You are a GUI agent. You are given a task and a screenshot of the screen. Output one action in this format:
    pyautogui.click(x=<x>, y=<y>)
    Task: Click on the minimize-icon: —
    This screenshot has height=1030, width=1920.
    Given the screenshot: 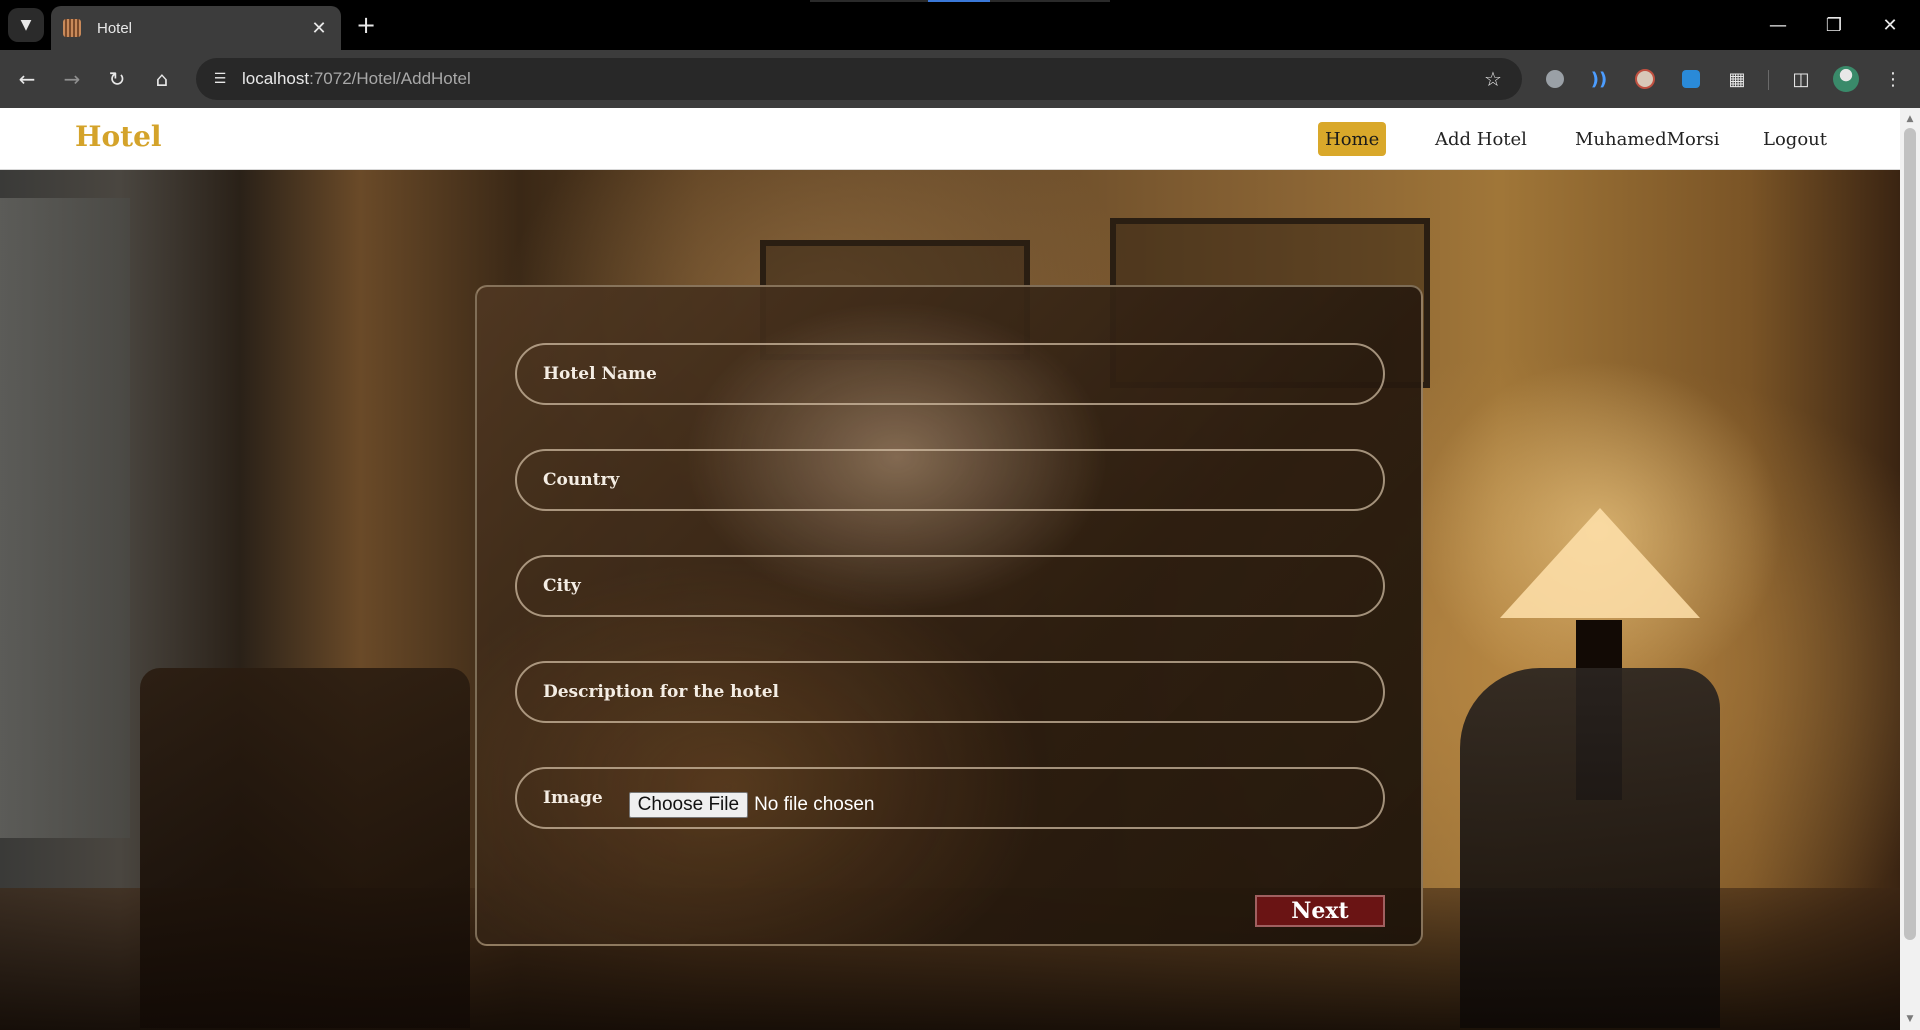 What is the action you would take?
    pyautogui.click(x=1778, y=25)
    